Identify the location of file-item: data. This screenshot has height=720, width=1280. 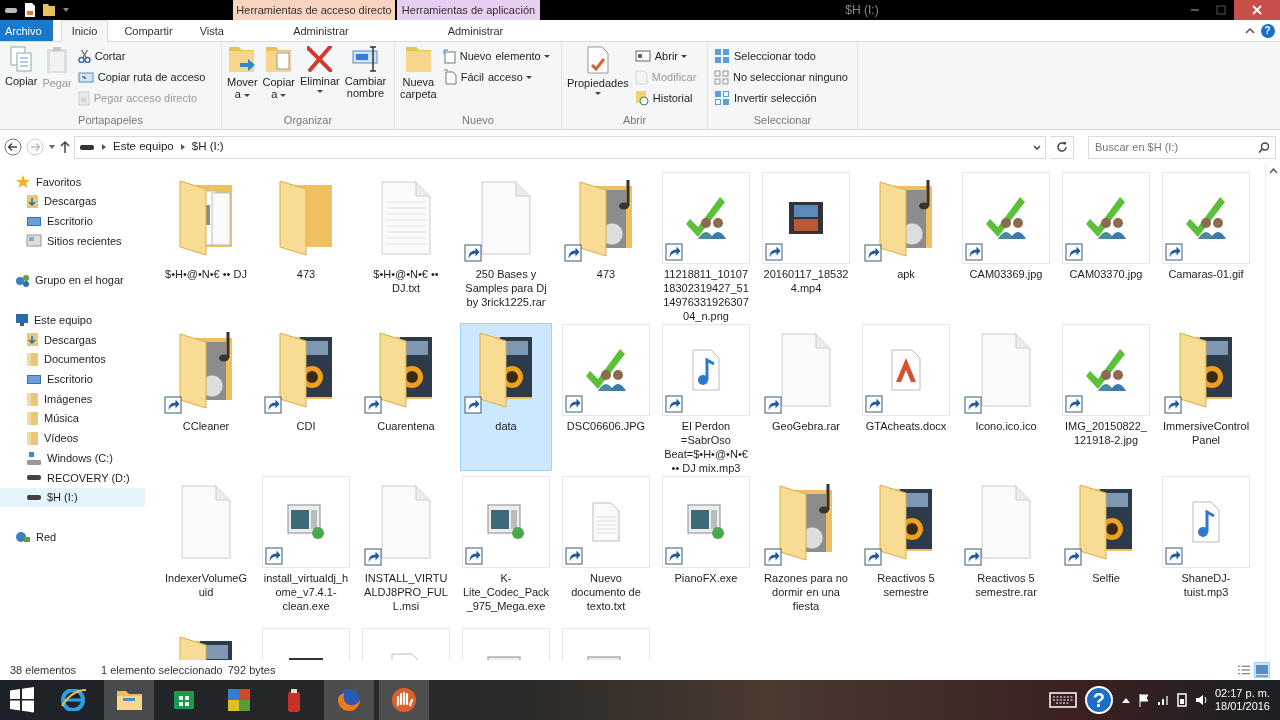
(506, 397).